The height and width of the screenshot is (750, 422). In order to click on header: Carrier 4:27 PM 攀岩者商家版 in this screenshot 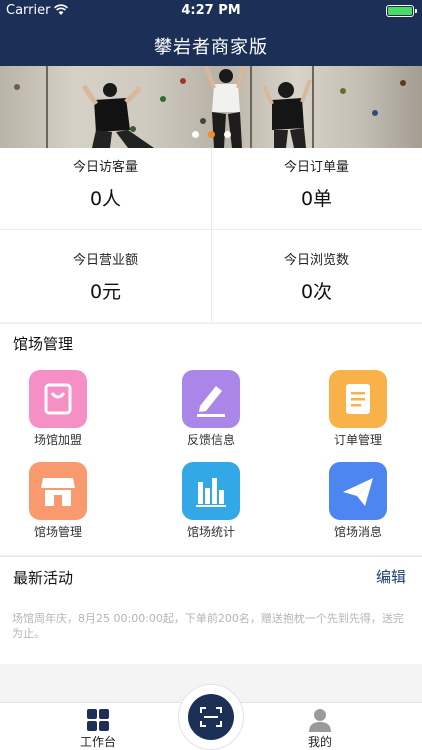, I will do `click(211, 33)`.